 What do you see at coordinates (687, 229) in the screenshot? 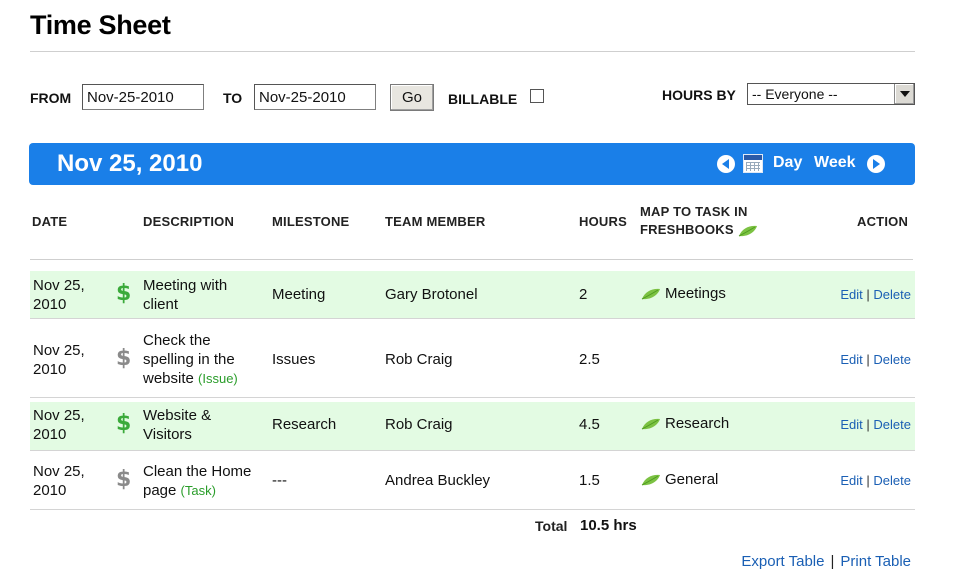
I see `col-header-map-line2: FRESHBOOKS` at bounding box center [687, 229].